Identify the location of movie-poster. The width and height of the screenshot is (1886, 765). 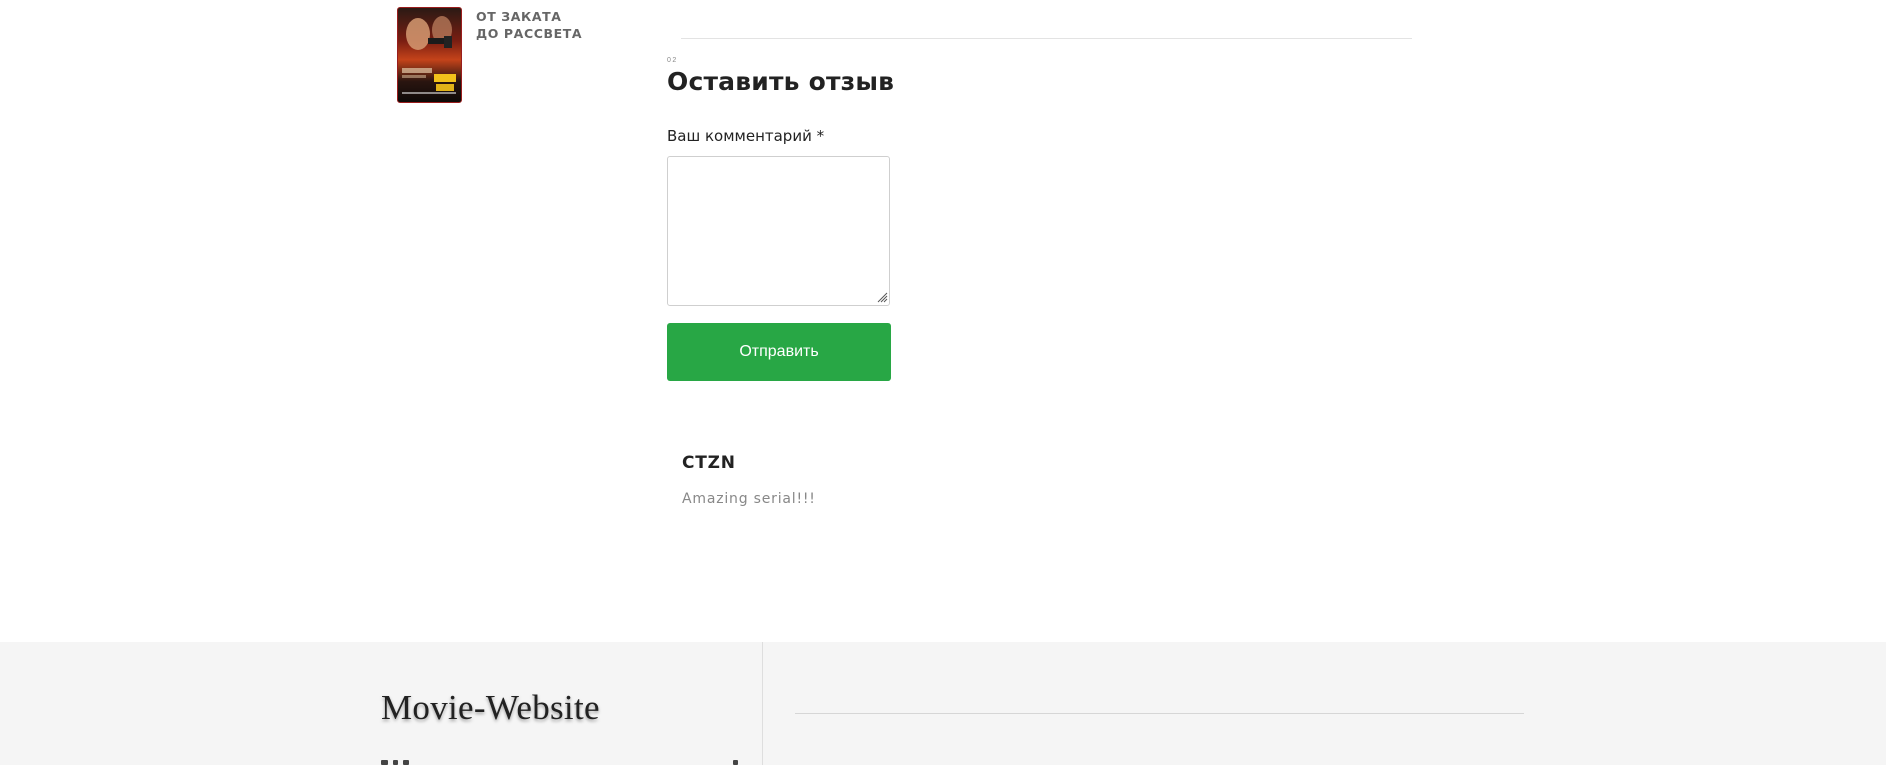
(429, 55).